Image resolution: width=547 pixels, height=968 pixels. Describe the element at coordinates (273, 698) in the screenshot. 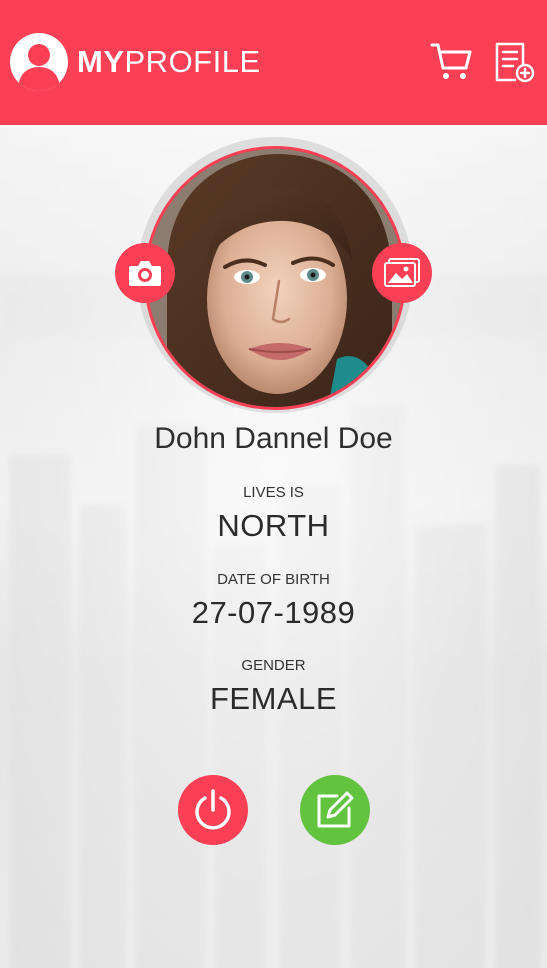

I see `gender-value: FEMALE` at that location.